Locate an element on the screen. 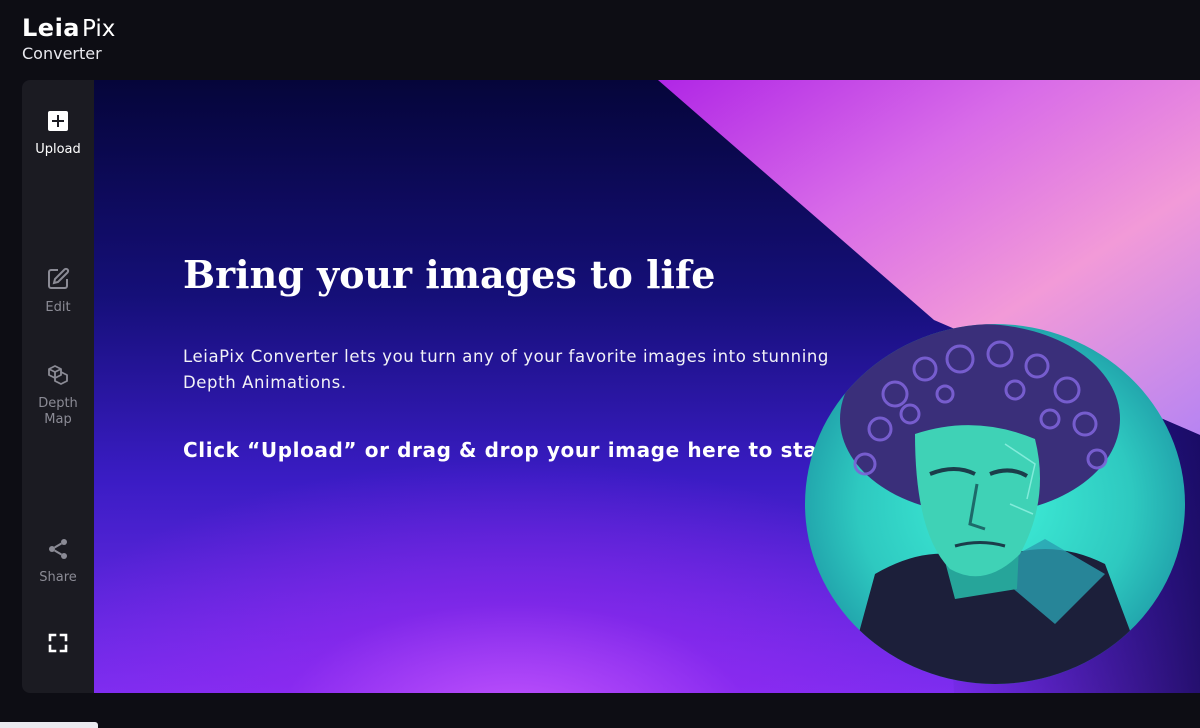 The height and width of the screenshot is (728, 1200). app-logo: Leia Pix Converter is located at coordinates (68, 39).